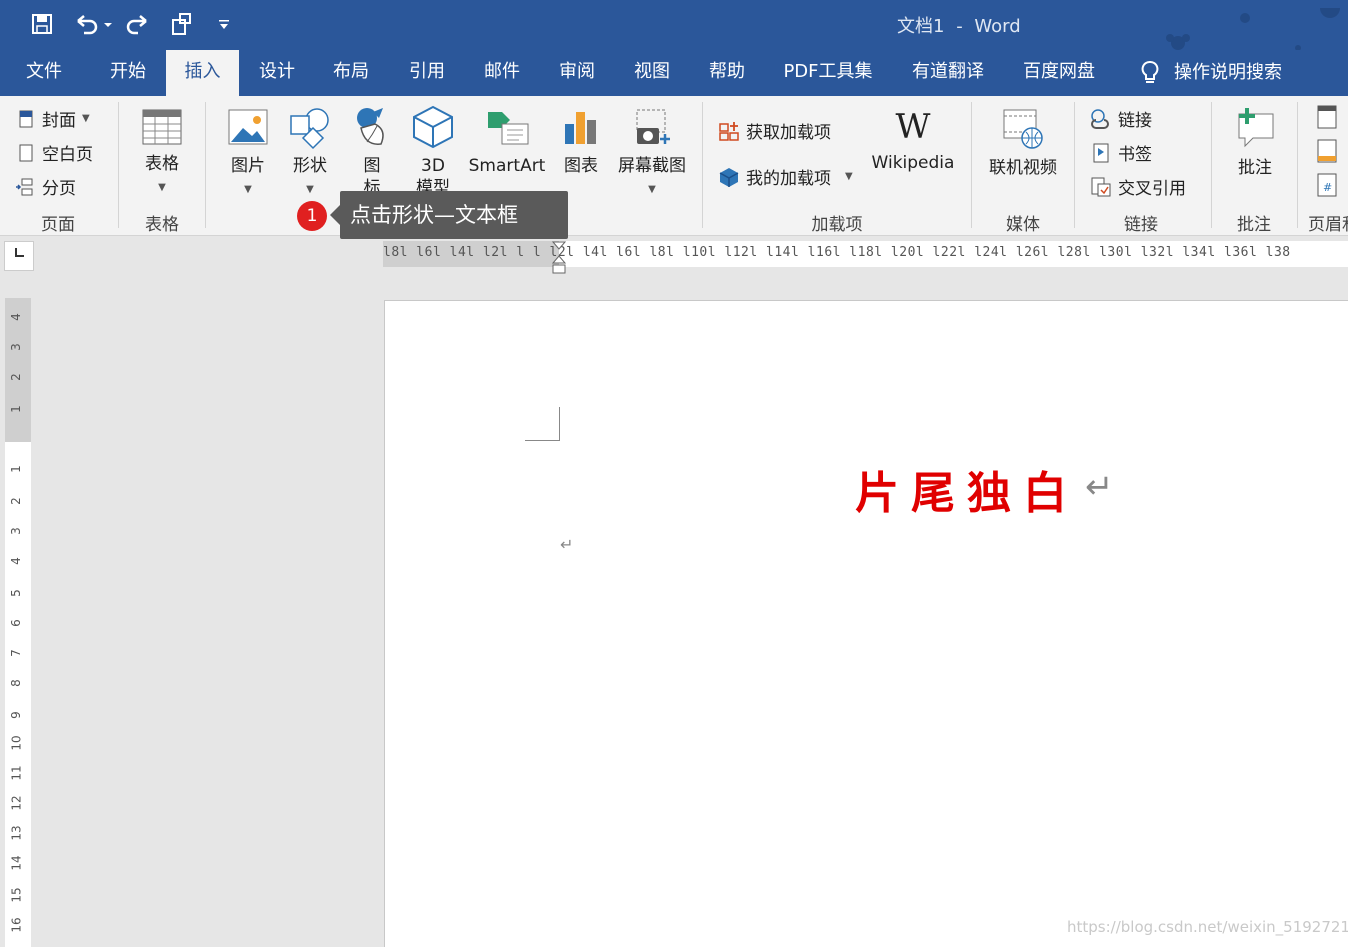 Image resolution: width=1348 pixels, height=947 pixels. I want to click on paragraph-mark: ↵, so click(1099, 487).